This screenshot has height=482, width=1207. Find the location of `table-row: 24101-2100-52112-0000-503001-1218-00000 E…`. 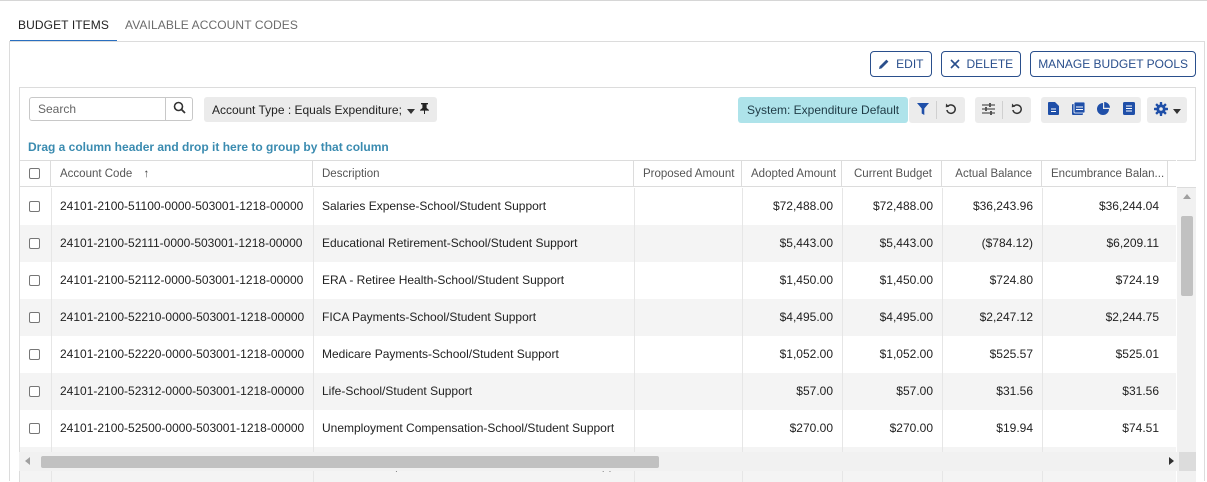

table-row: 24101-2100-52112-0000-503001-1218-00000 E… is located at coordinates (598, 280).